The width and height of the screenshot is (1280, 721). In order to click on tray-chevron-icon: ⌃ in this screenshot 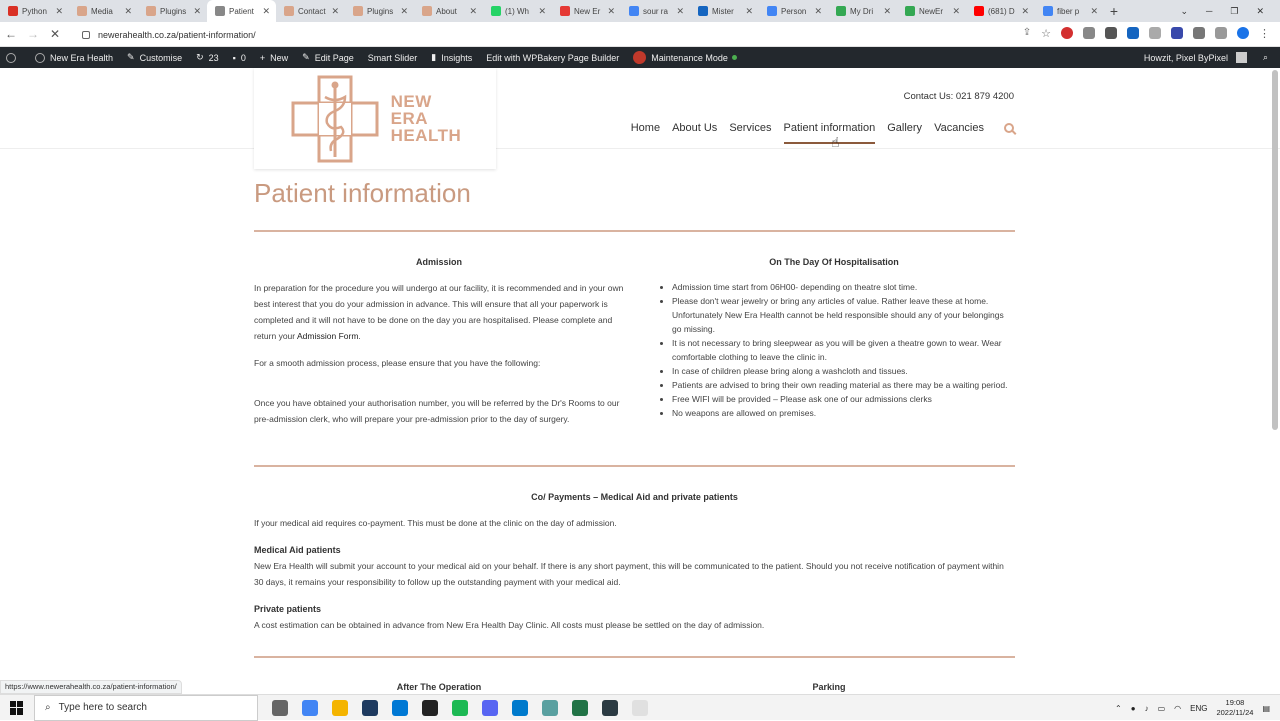, I will do `click(1118, 708)`.